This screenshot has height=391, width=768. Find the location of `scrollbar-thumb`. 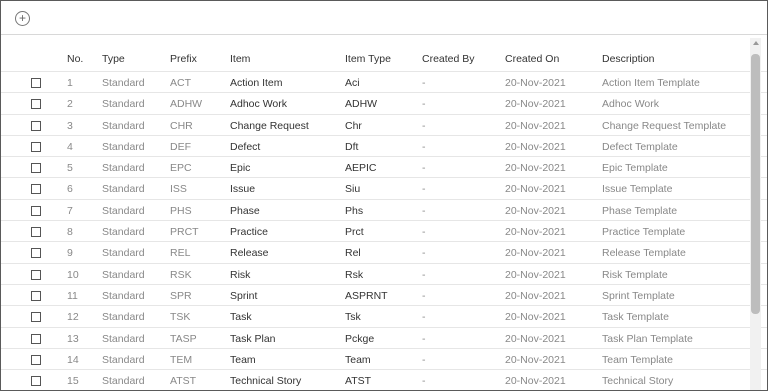

scrollbar-thumb is located at coordinates (755, 184).